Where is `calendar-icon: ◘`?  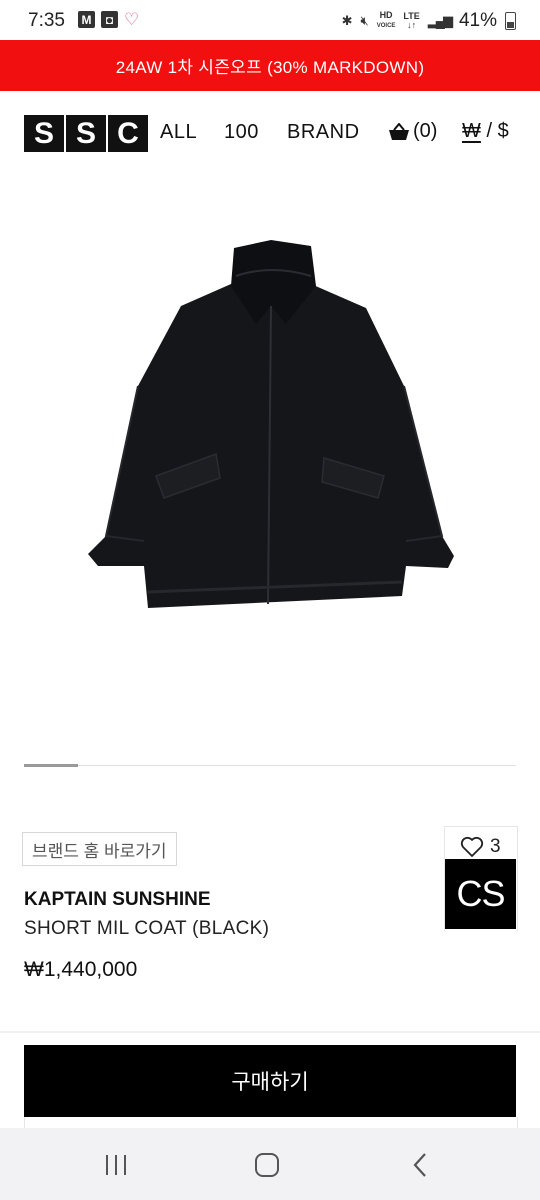
calendar-icon: ◘ is located at coordinates (109, 19).